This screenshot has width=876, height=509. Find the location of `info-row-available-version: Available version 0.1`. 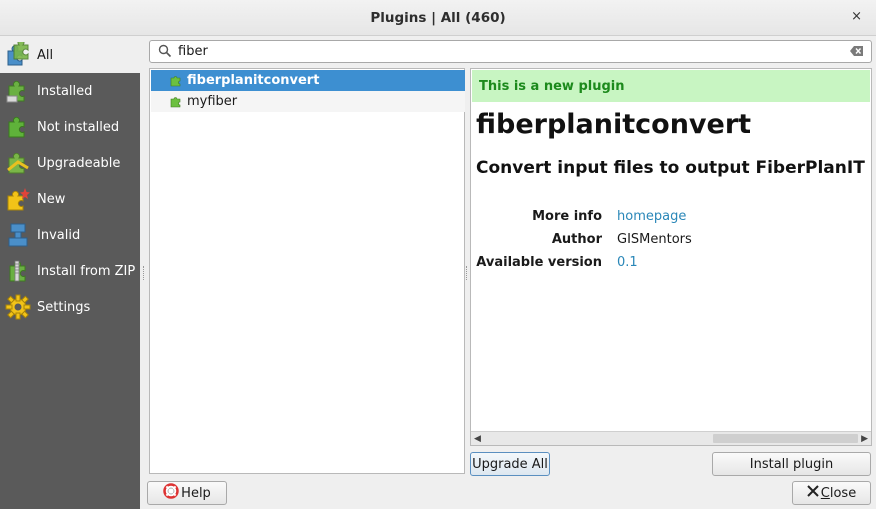

info-row-available-version: Available version 0.1 is located at coordinates (671, 264).